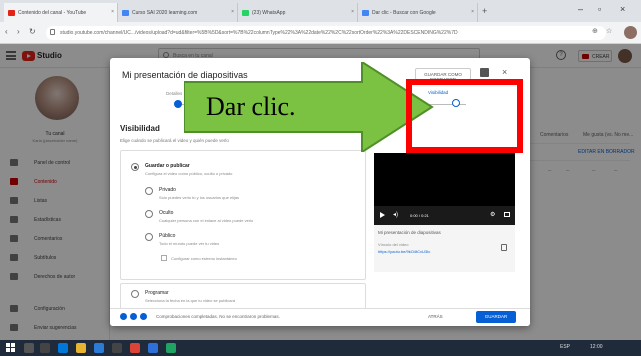 This screenshot has width=641, height=356. Describe the element at coordinates (580, 9) in the screenshot. I see `minimize-button: –` at that location.